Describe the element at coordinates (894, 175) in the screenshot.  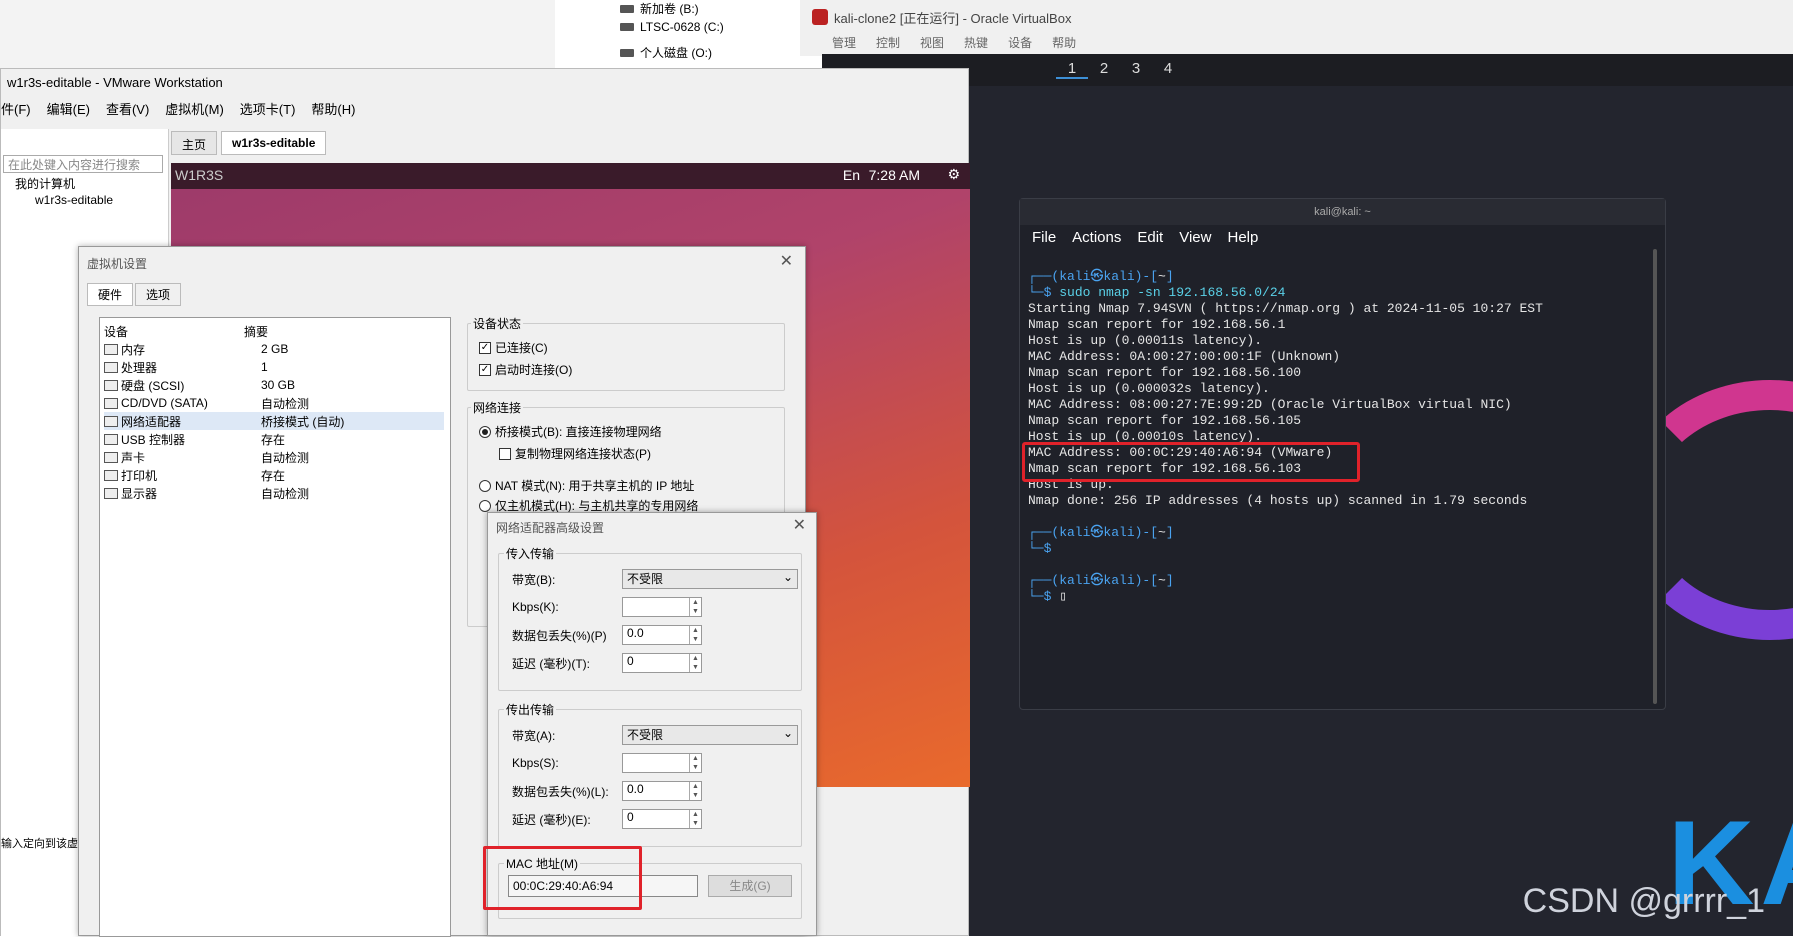
I see `guest-clock: 7:28 AM` at that location.